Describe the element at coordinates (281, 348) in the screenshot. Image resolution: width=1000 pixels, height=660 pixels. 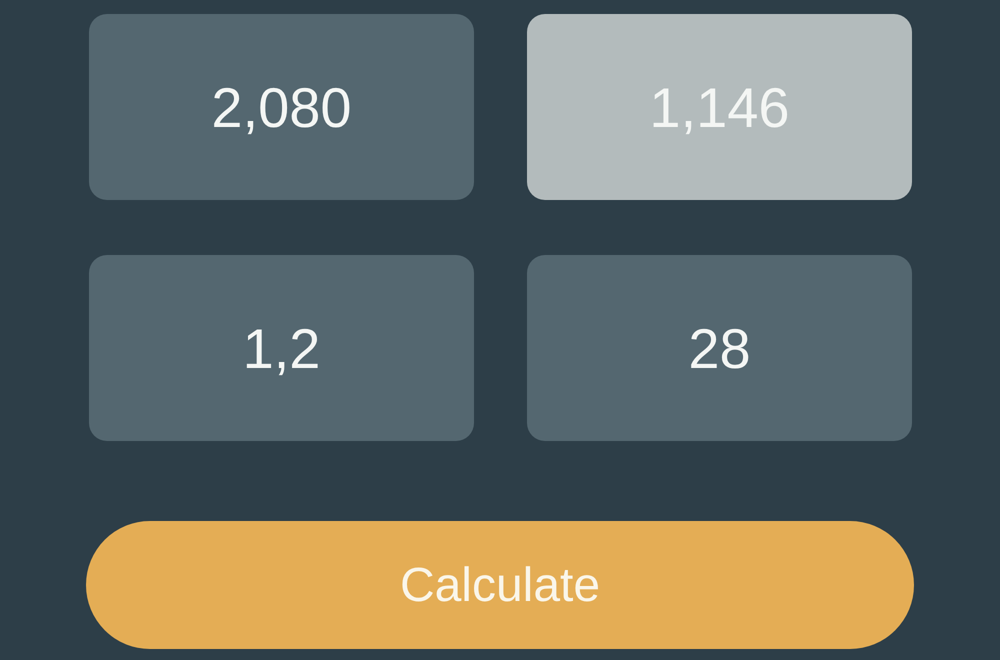
I see `value-tile: 1,2` at that location.